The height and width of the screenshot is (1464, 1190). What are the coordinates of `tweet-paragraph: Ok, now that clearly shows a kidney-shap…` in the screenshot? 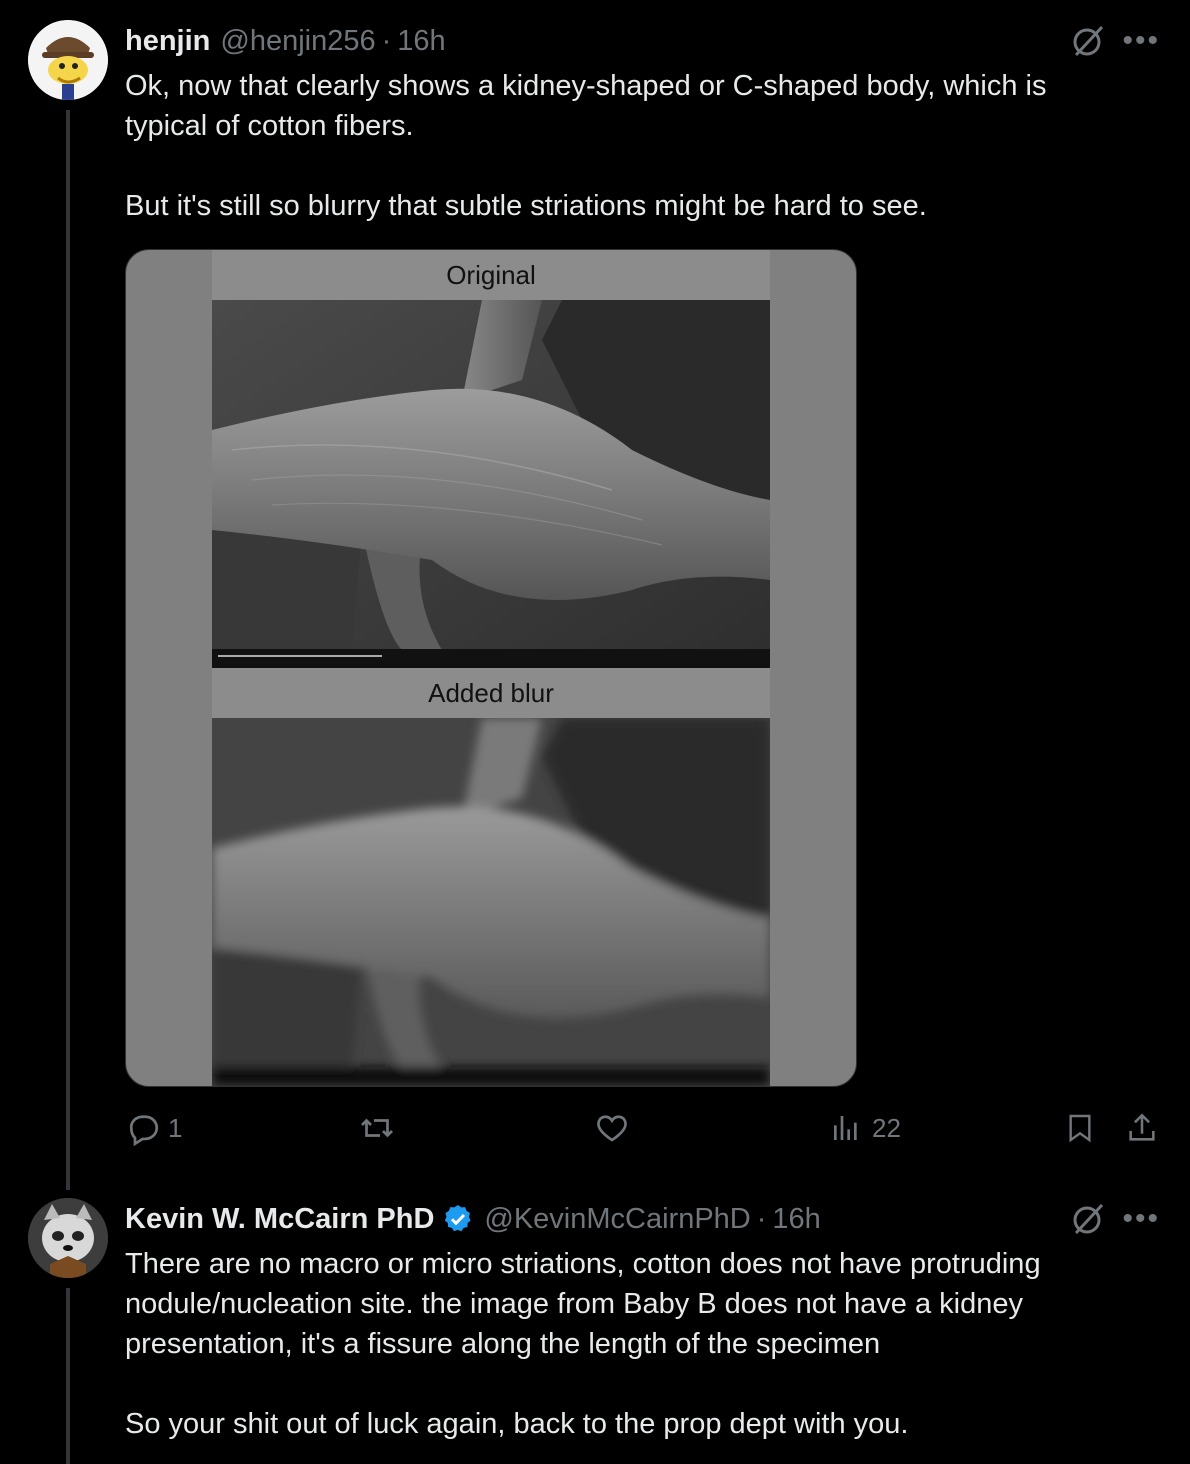 It's located at (590, 106).